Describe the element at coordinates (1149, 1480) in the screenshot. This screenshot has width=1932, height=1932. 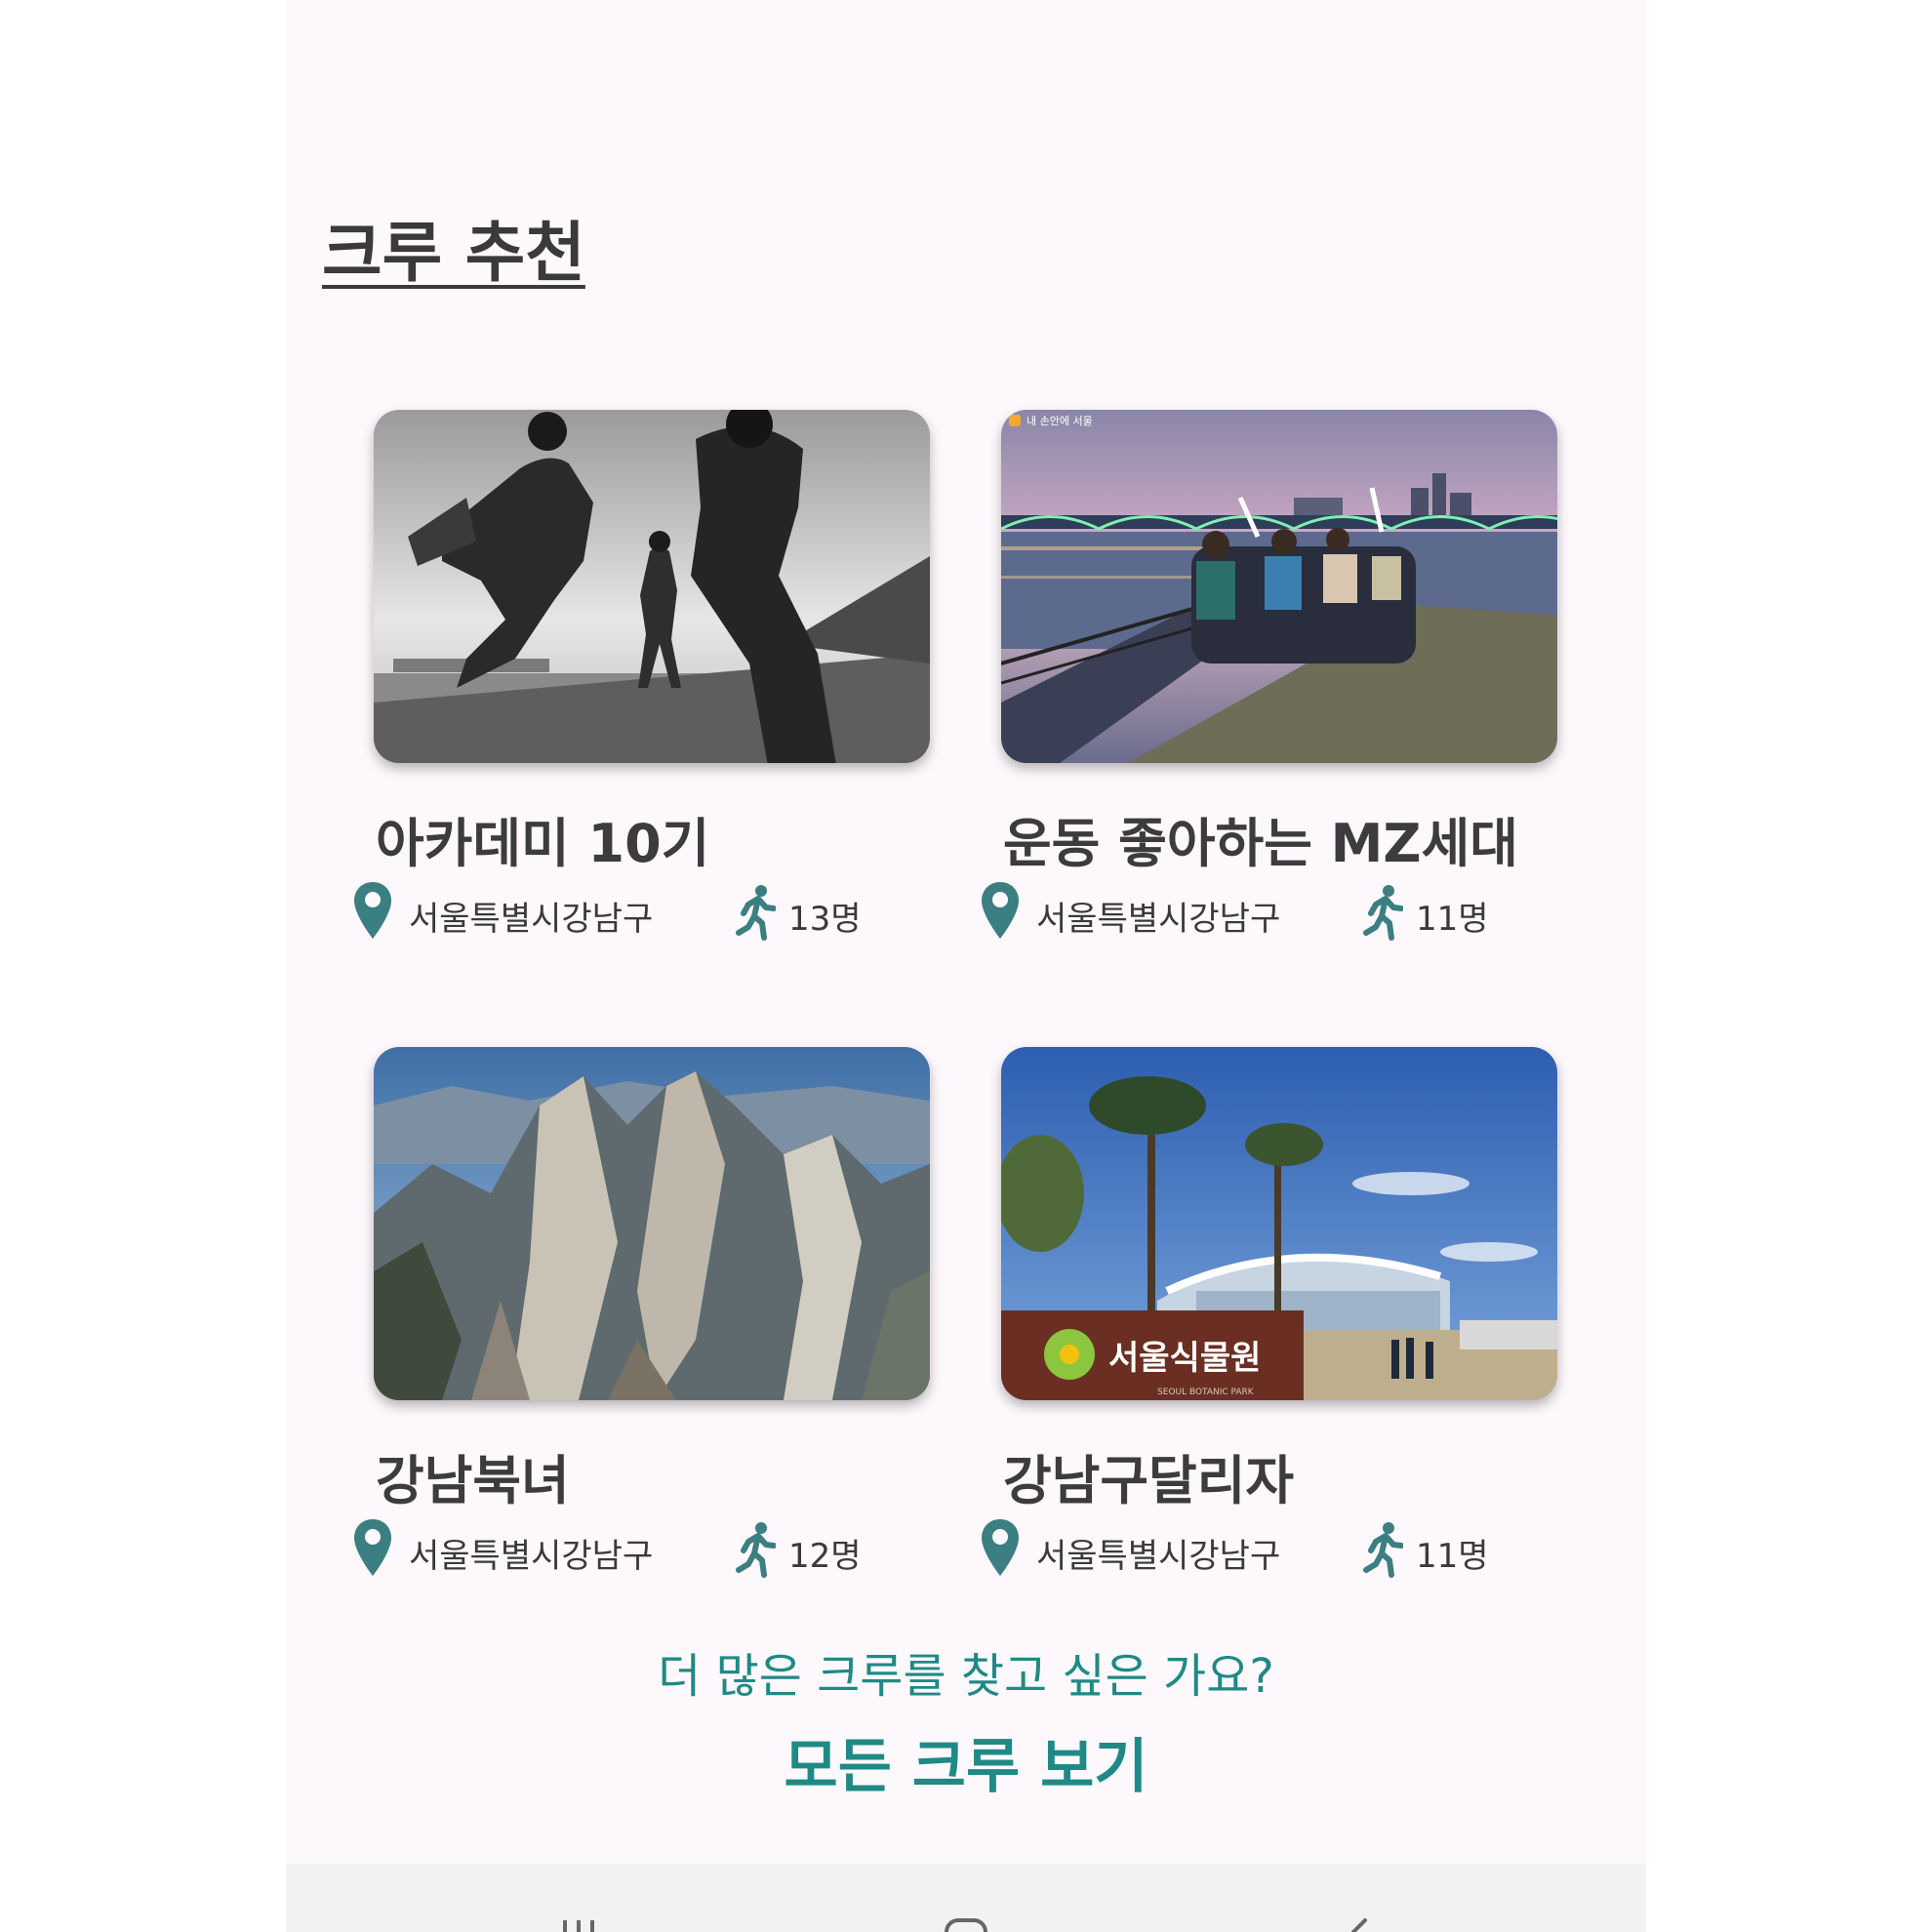
I see `crew-name: 강남구달리자` at that location.